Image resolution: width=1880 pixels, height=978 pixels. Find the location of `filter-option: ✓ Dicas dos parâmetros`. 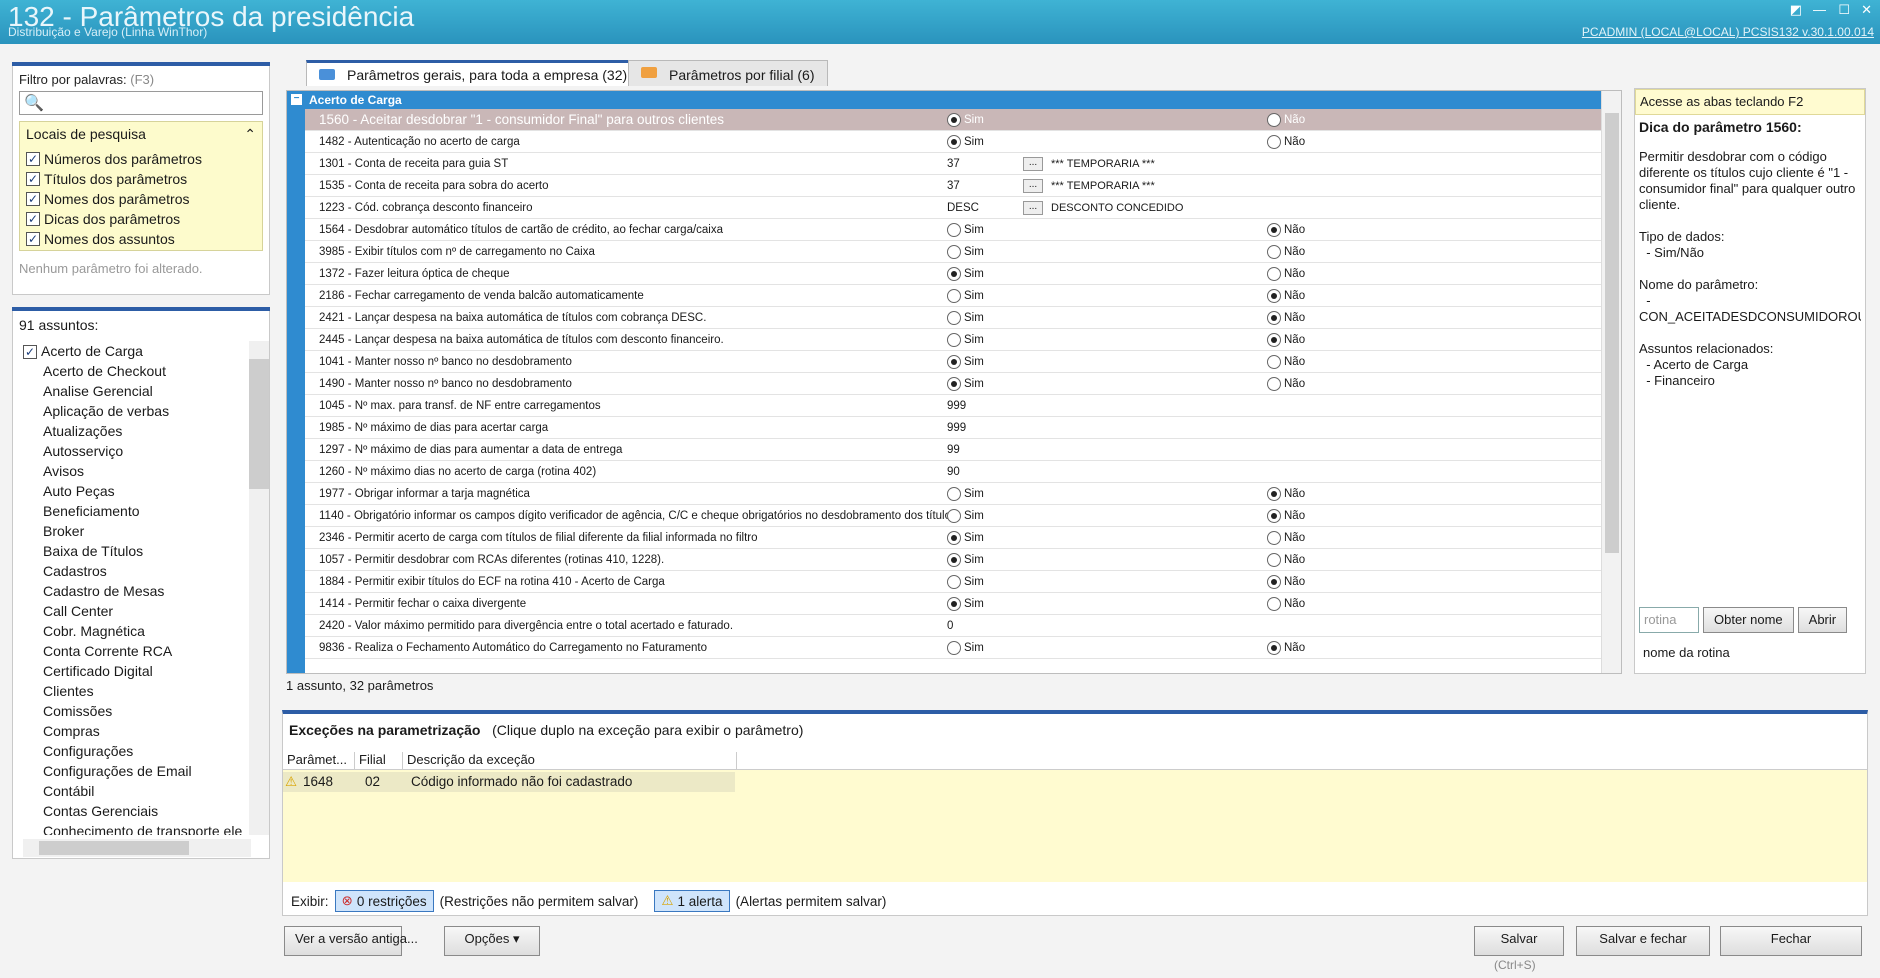

filter-option: ✓ Dicas dos parâmetros is located at coordinates (141, 219).